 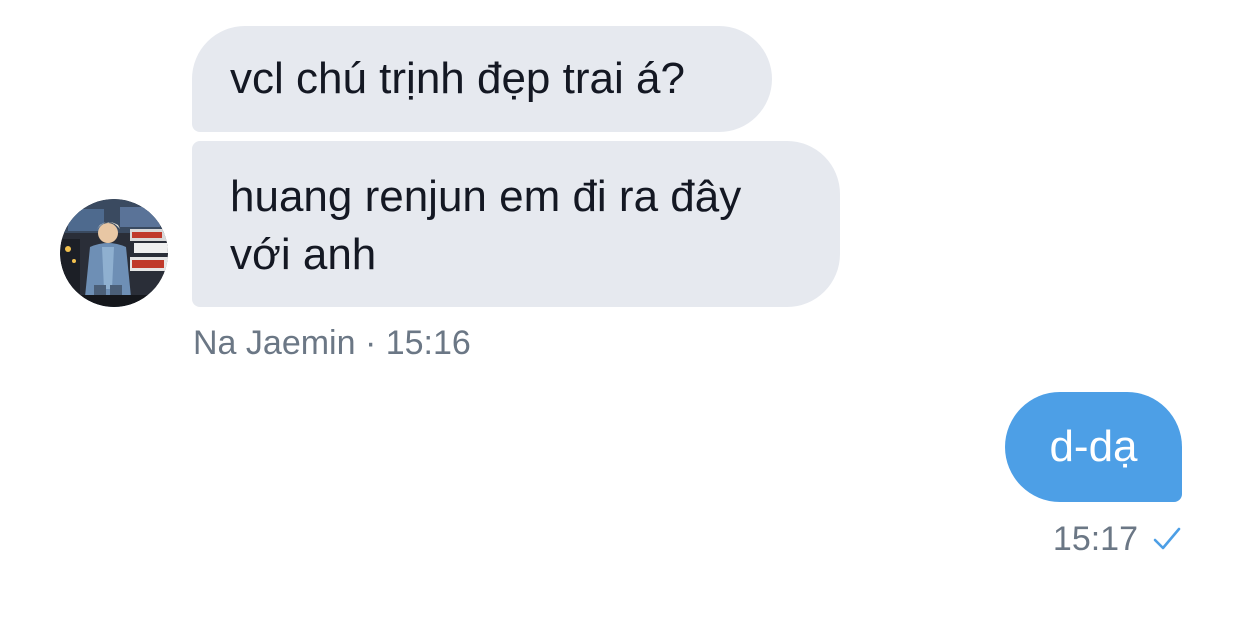 I want to click on outgoing-message-bubble: d-dạ, so click(x=1093, y=447).